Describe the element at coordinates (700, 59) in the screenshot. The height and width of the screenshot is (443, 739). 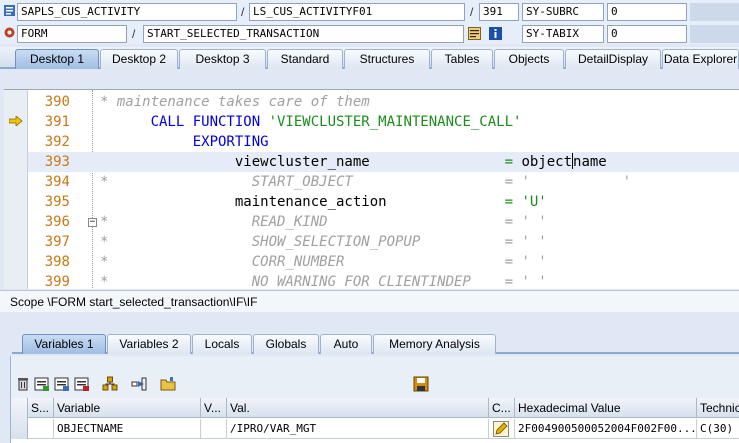
I see `tab-data-explorer: Data Explorer` at that location.